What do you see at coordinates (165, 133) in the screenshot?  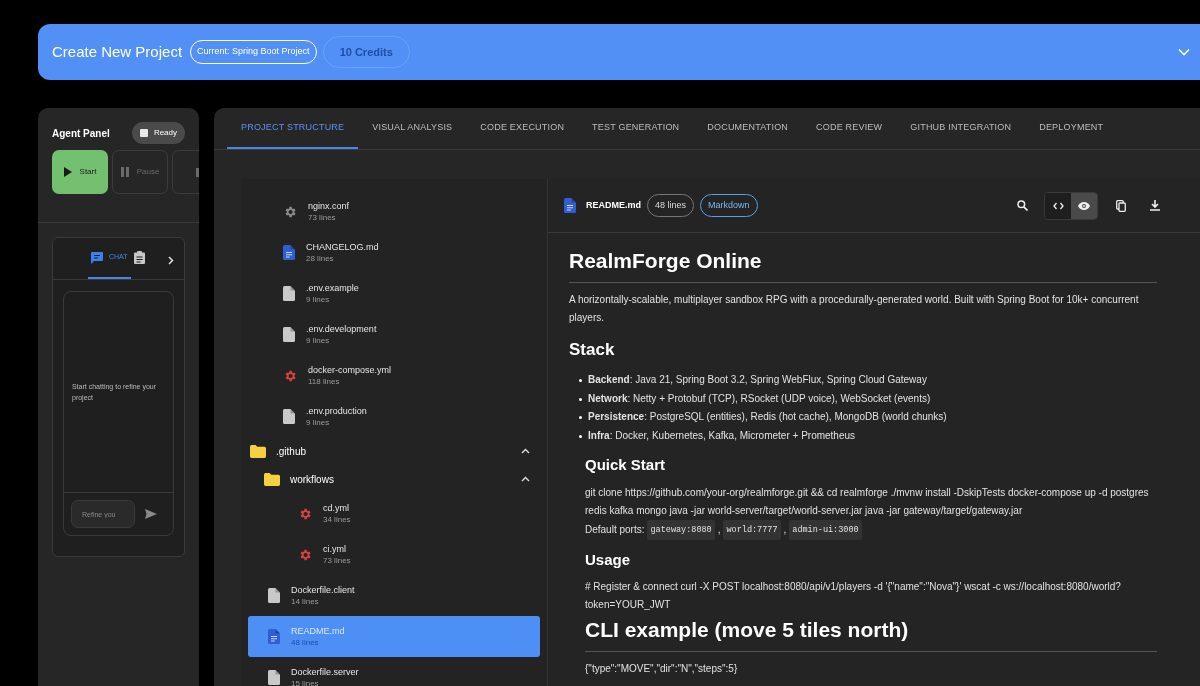 I see `status-label: Ready` at bounding box center [165, 133].